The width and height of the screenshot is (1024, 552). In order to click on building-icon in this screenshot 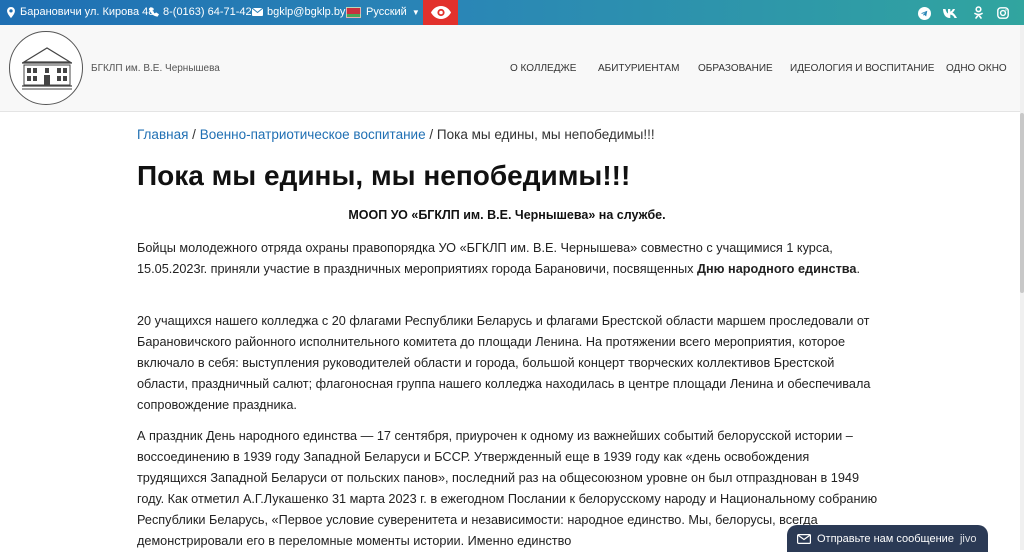, I will do `click(47, 68)`.